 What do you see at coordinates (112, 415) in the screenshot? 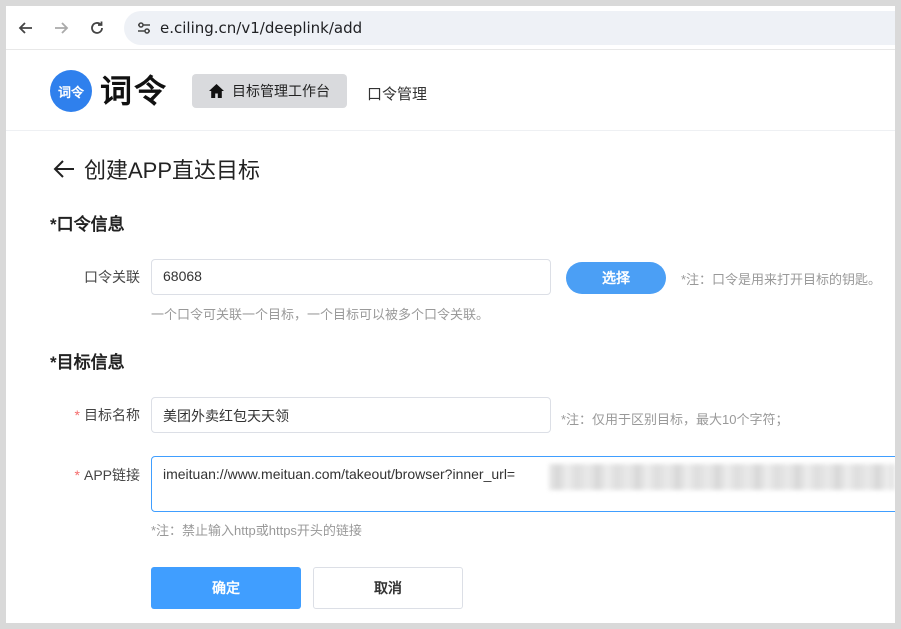
I see `target-name-label-text: 目标名称` at bounding box center [112, 415].